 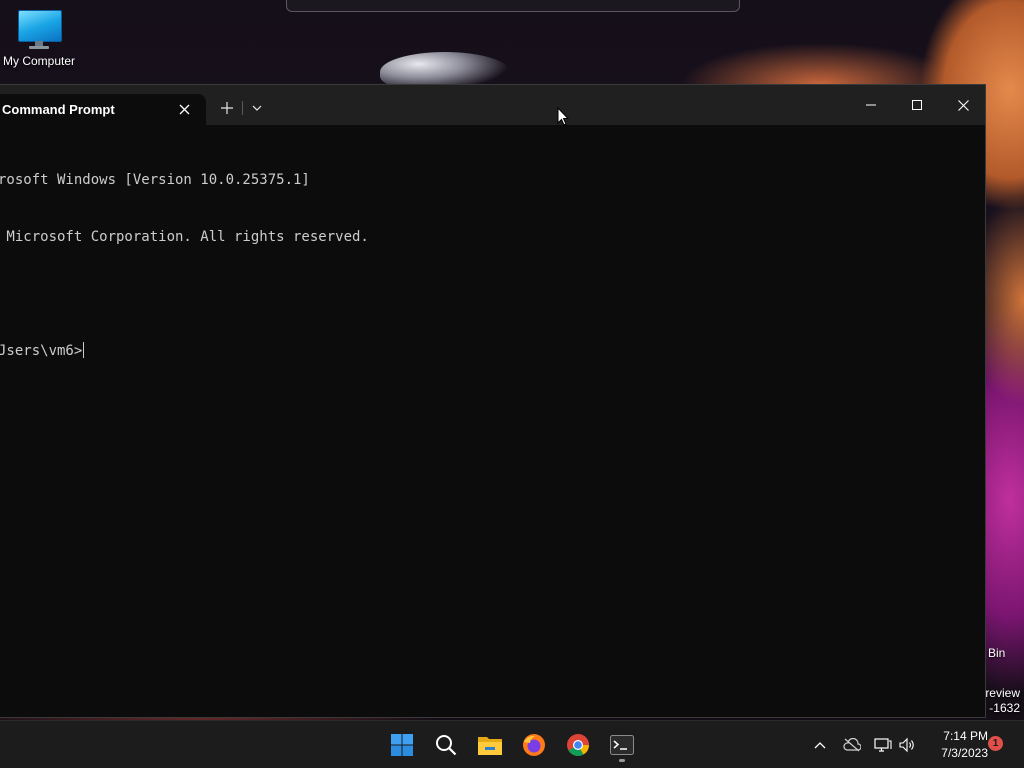 I want to click on running-indicator, so click(x=622, y=760).